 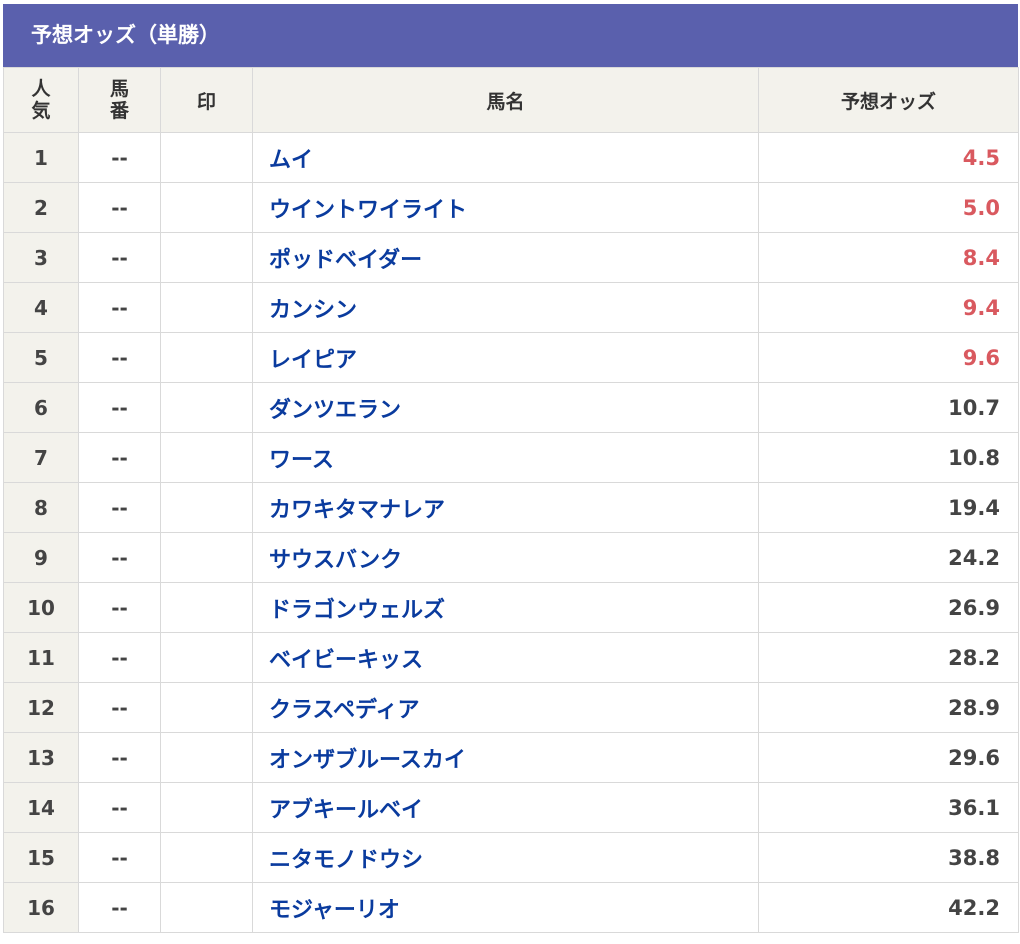 What do you see at coordinates (41, 257) in the screenshot?
I see `rank-cell: 3` at bounding box center [41, 257].